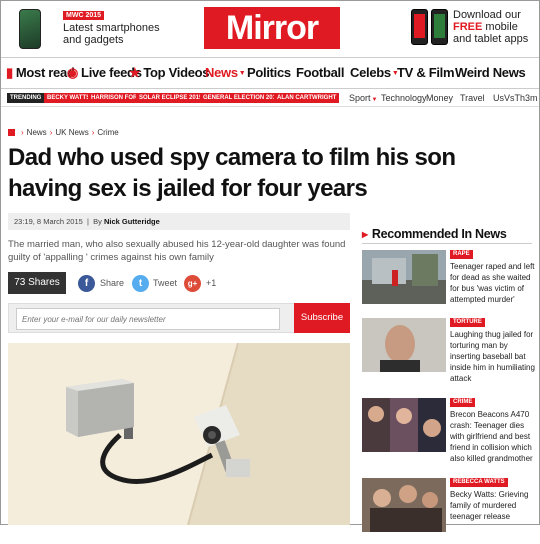 The height and width of the screenshot is (544, 540). Describe the element at coordinates (148, 319) in the screenshot. I see `newsletter-email-input` at that location.